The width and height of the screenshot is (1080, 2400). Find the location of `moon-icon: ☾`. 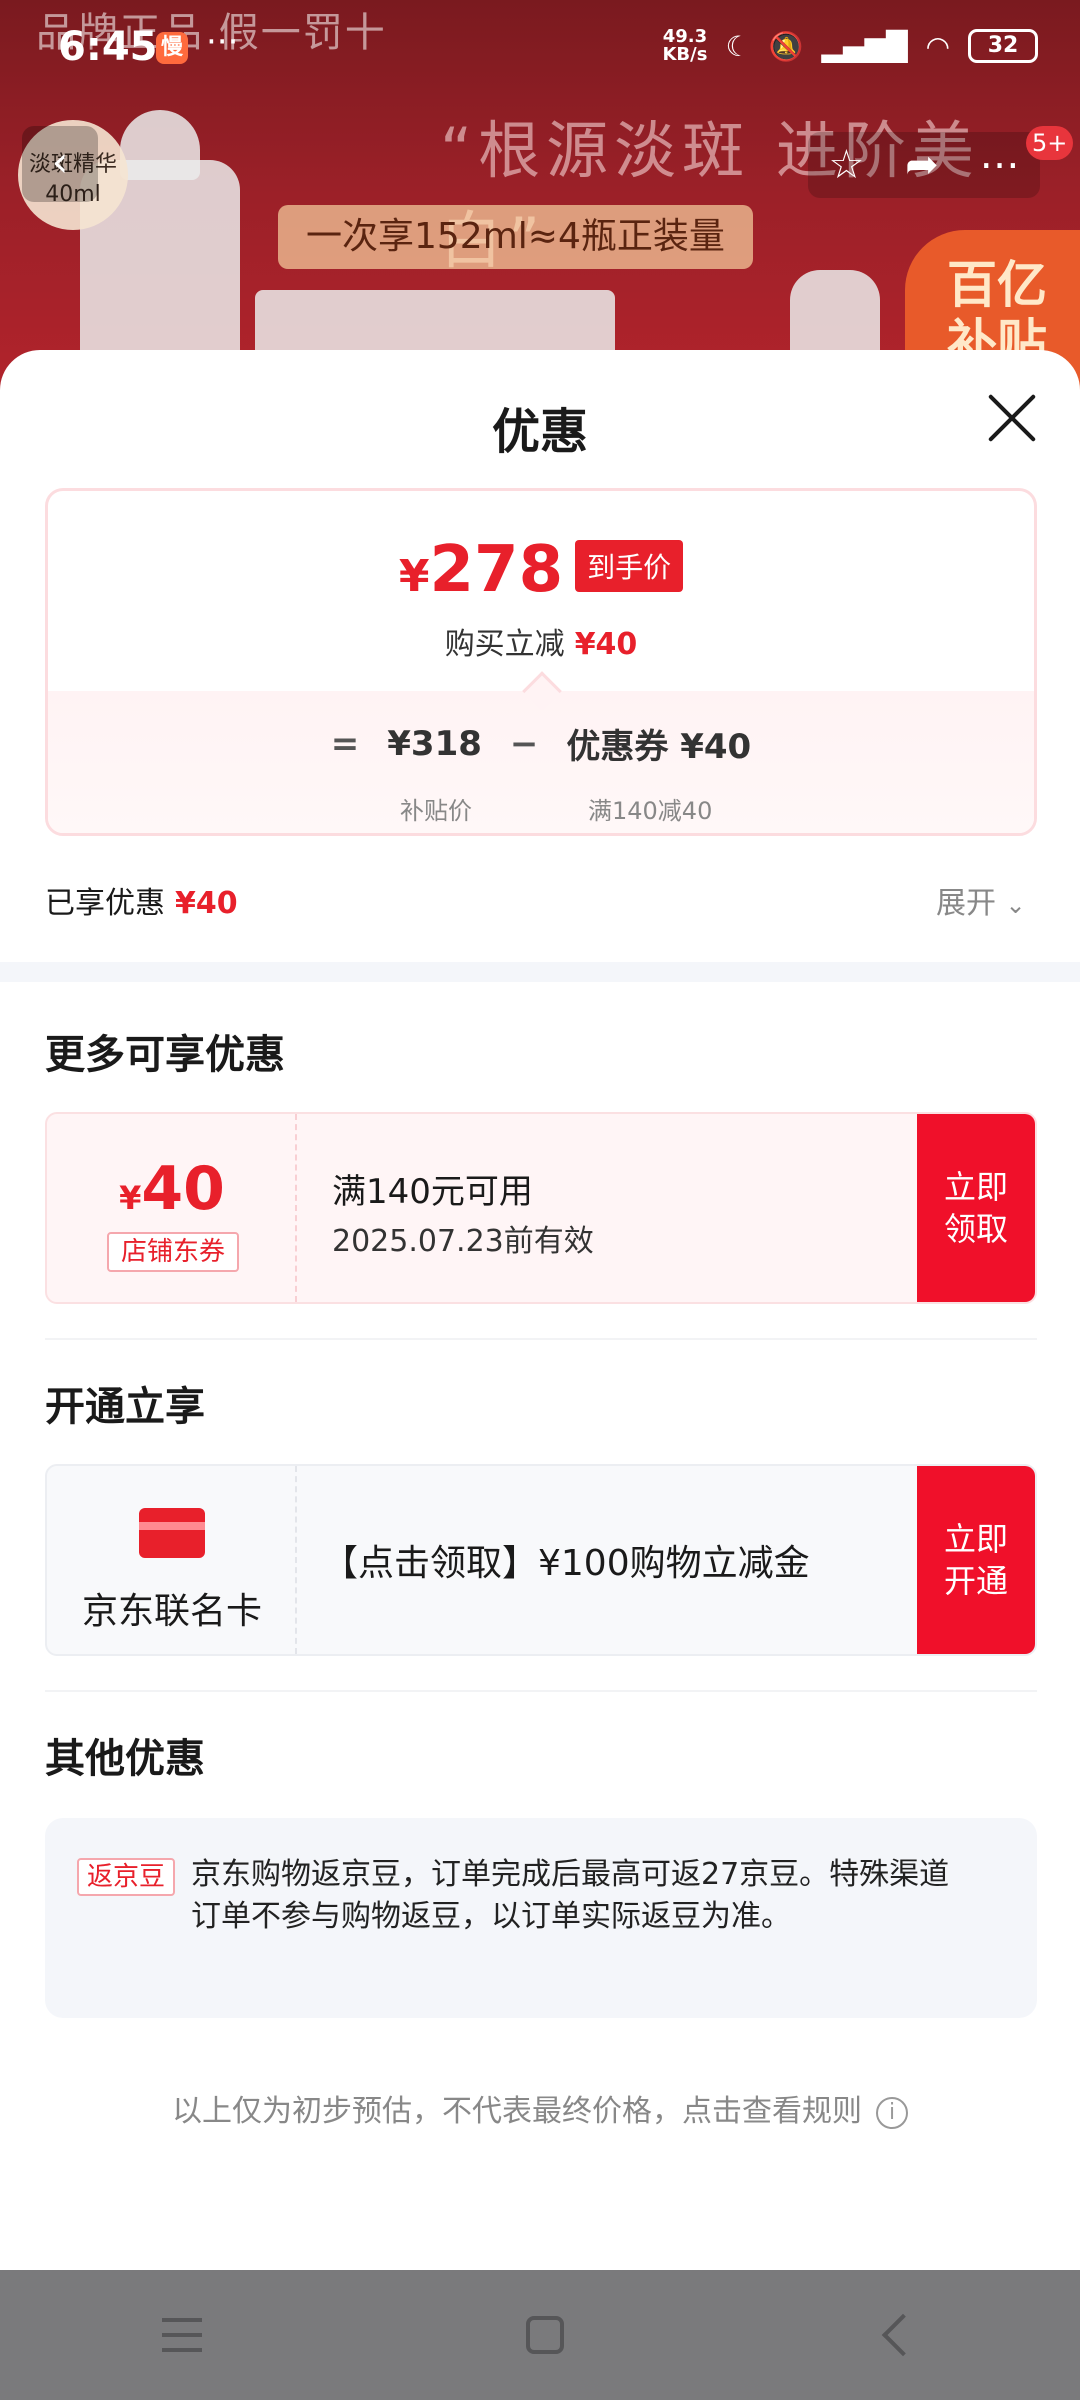

moon-icon: ☾ is located at coordinates (738, 46).